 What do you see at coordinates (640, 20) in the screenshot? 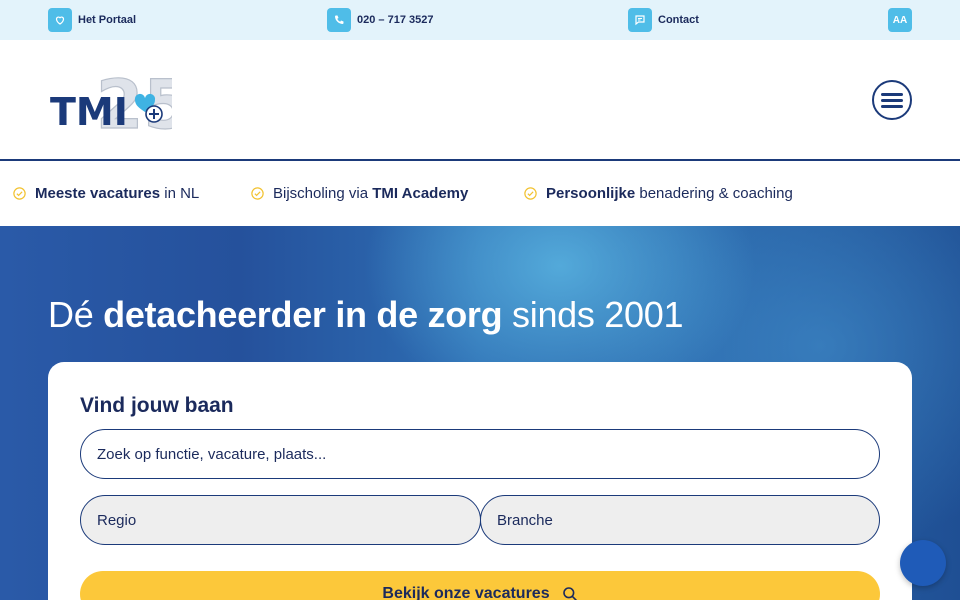
I see `chat-icon` at bounding box center [640, 20].